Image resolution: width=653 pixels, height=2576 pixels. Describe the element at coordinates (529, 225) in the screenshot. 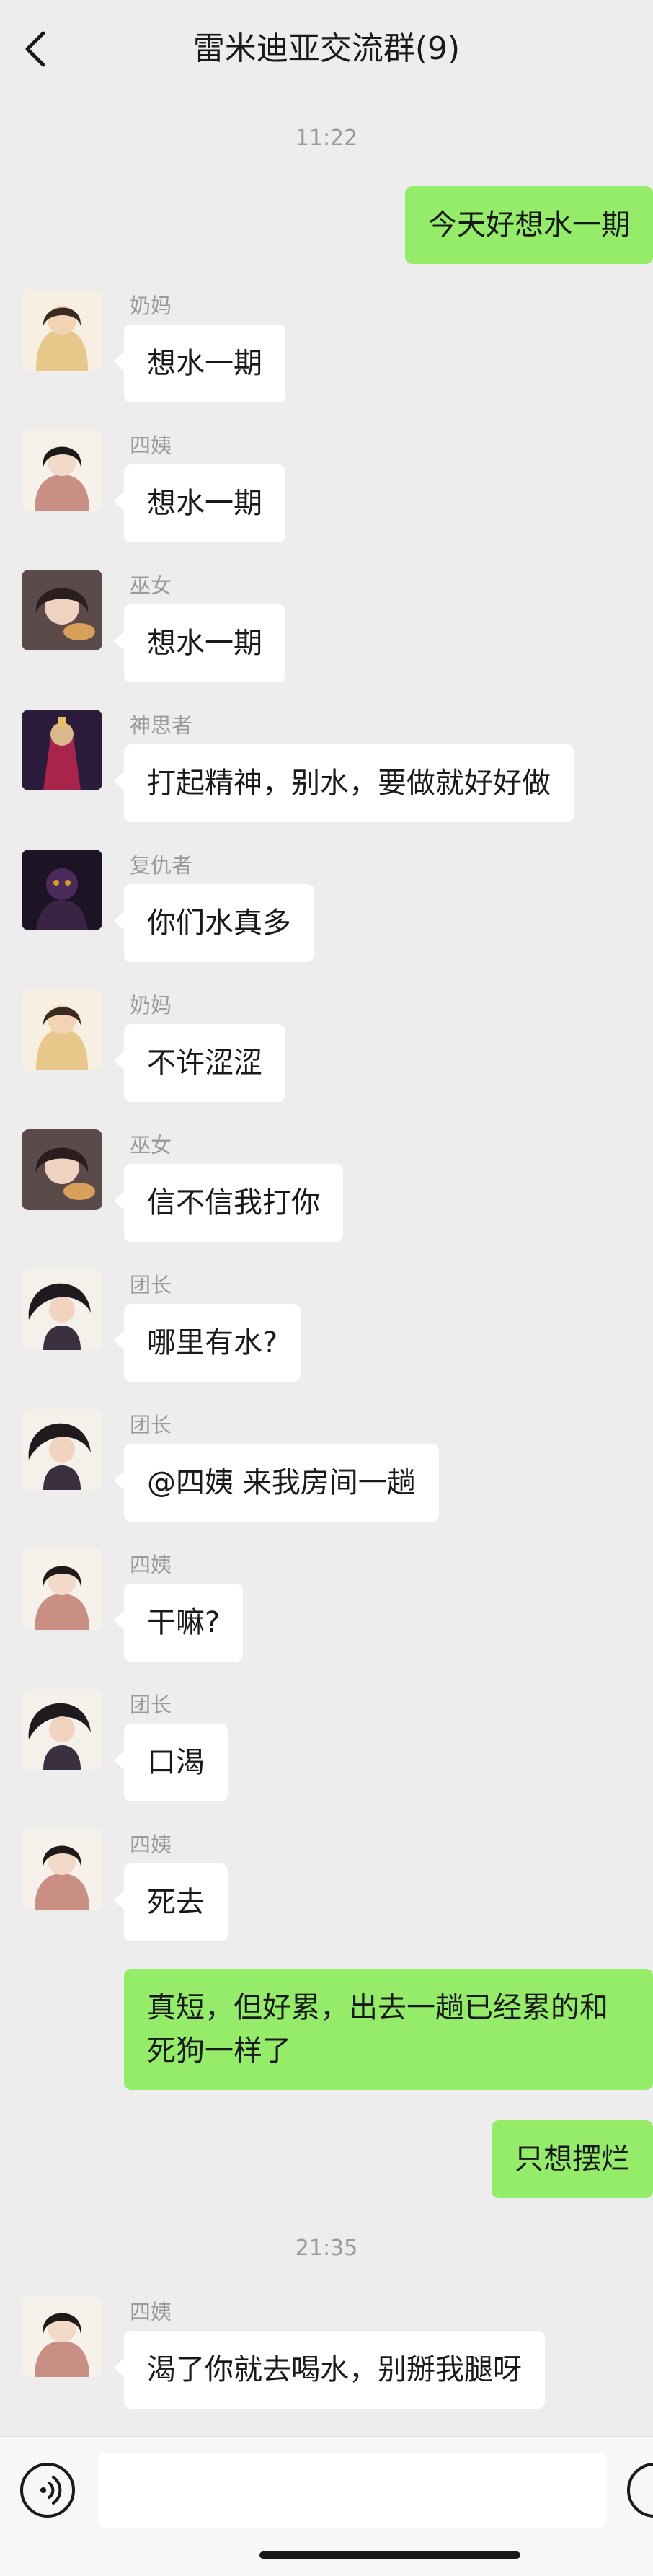

I see `my-message-bubble: 今天好想水一期` at that location.